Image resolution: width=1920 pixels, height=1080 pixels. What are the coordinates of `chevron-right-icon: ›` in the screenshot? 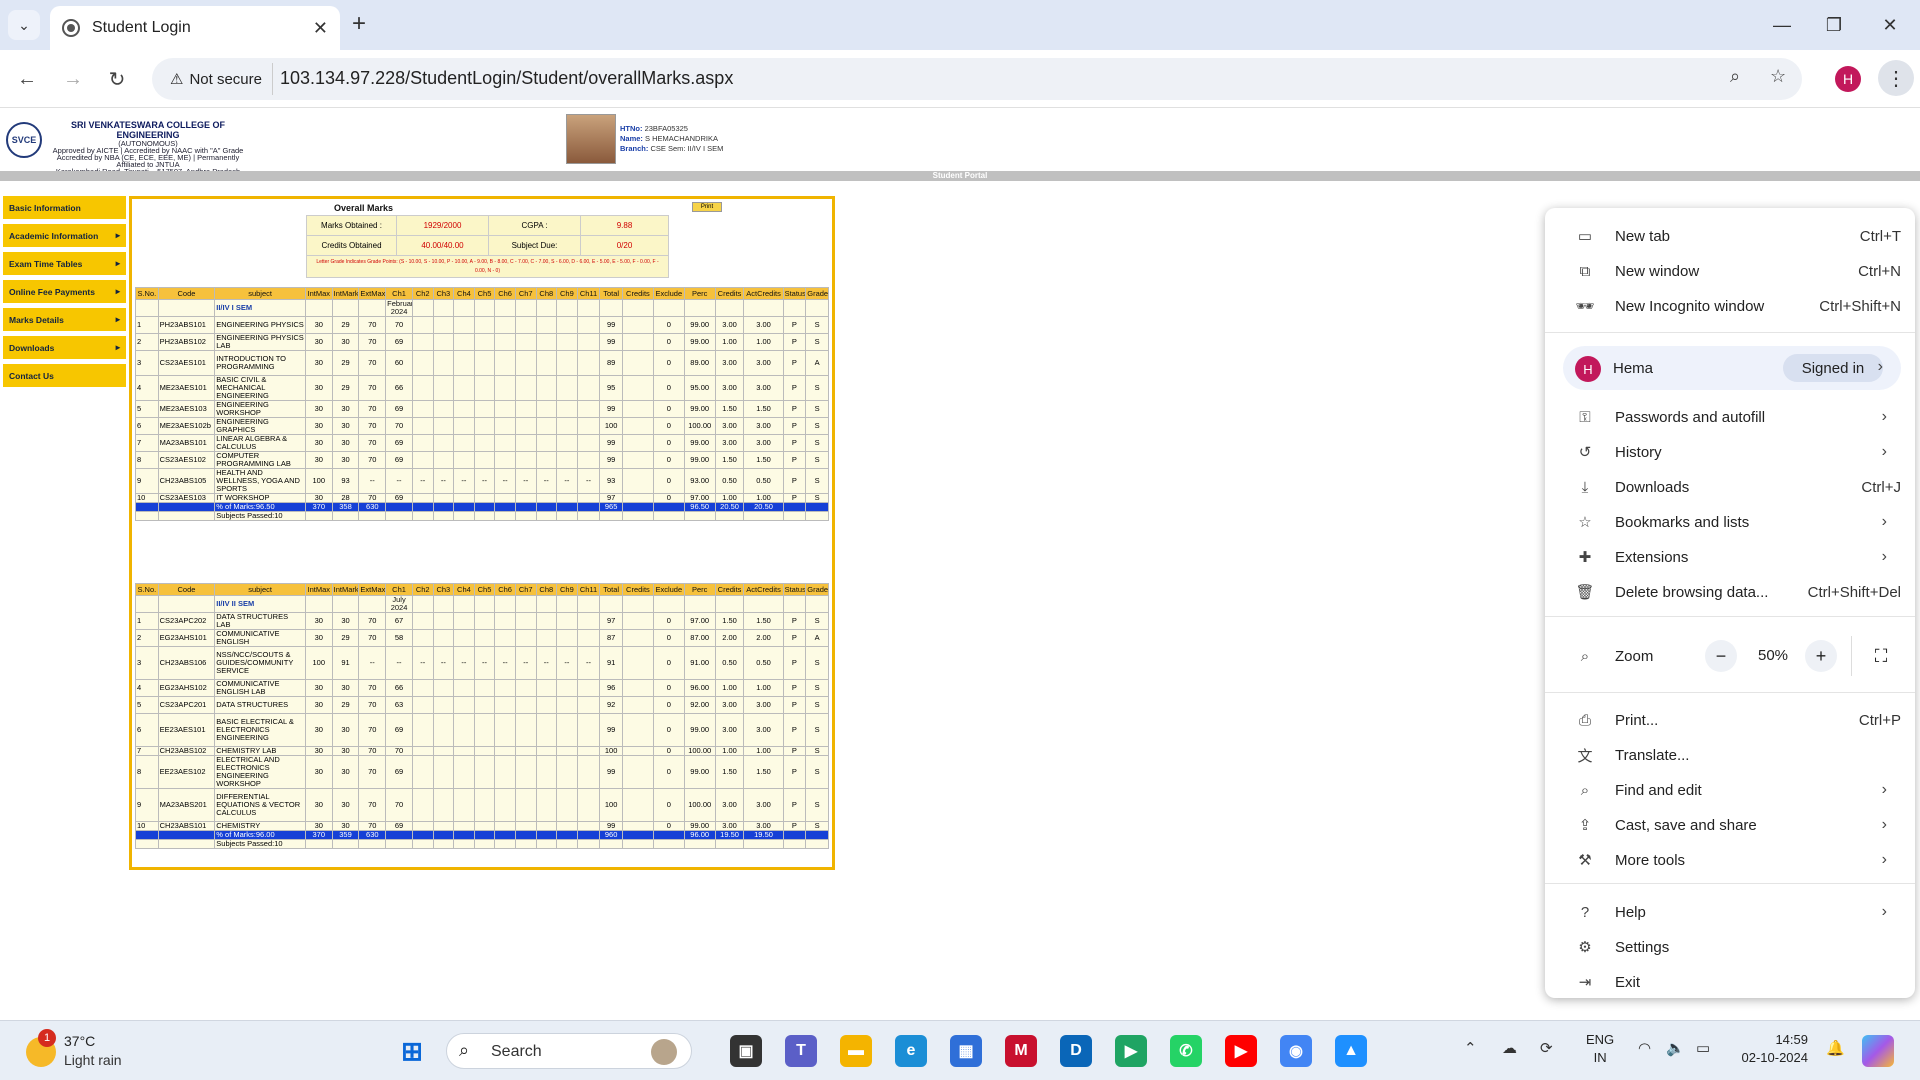 It's located at (1884, 521).